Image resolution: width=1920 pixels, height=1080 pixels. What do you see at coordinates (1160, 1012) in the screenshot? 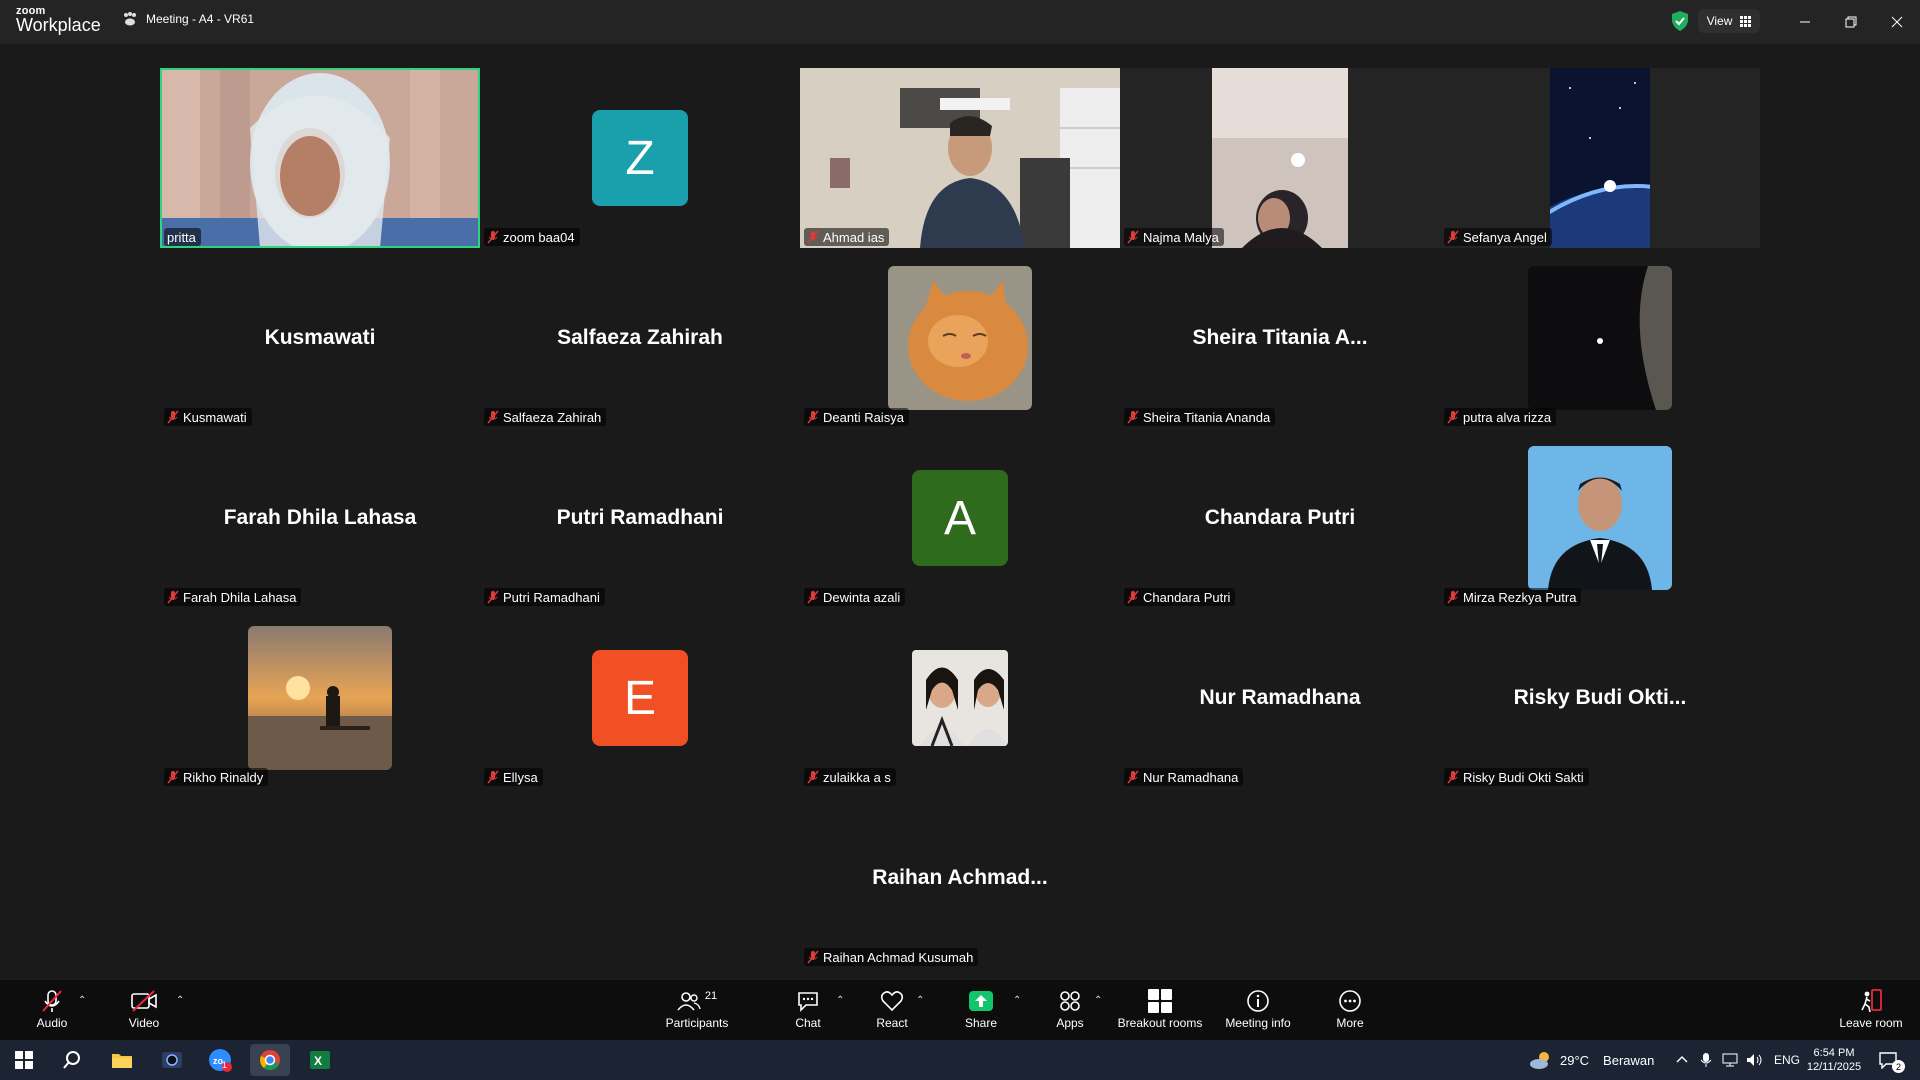
I see `breakout-rooms-button: Breakout rooms` at bounding box center [1160, 1012].